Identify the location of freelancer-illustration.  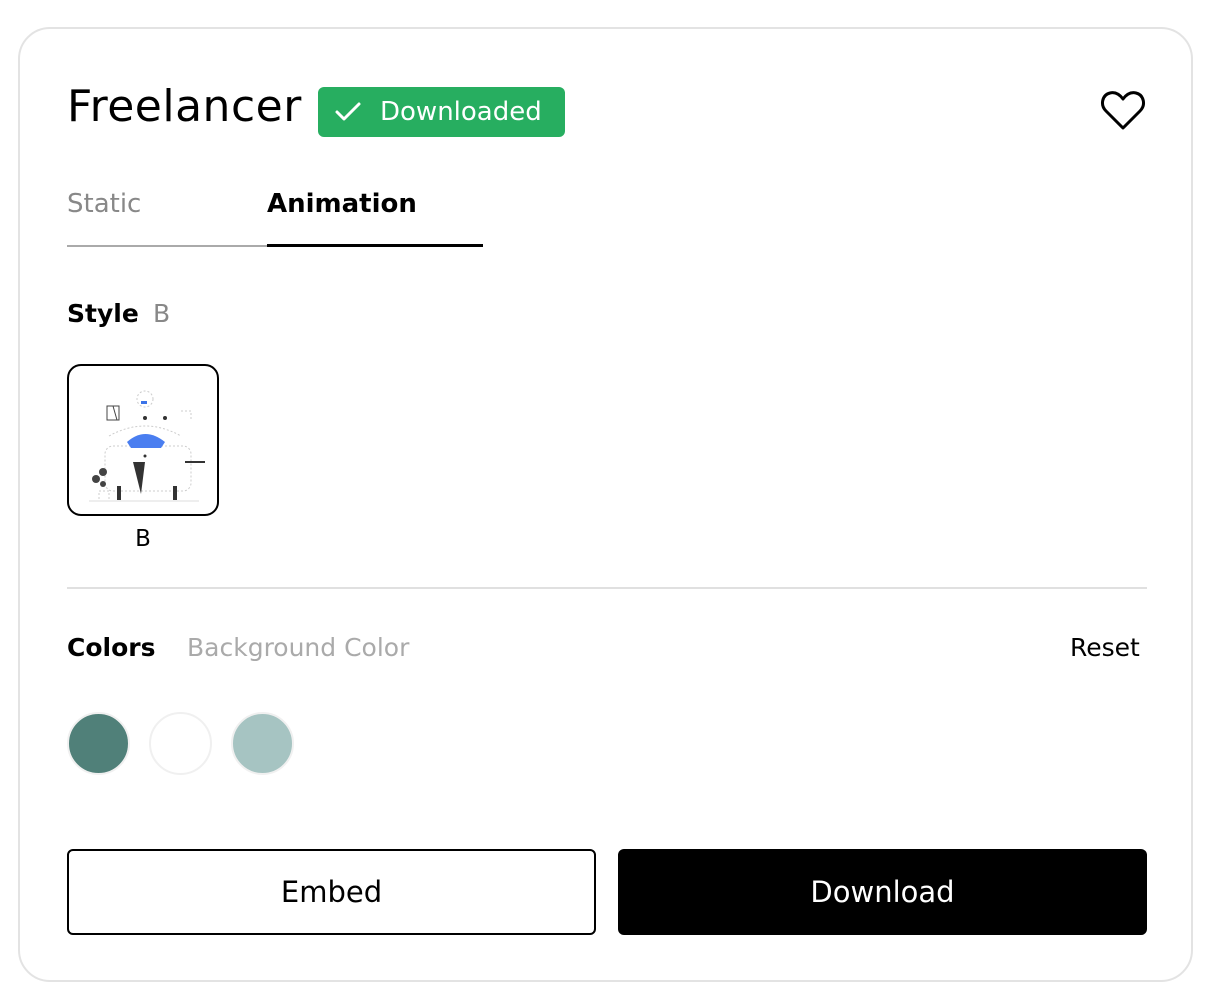
(147, 446).